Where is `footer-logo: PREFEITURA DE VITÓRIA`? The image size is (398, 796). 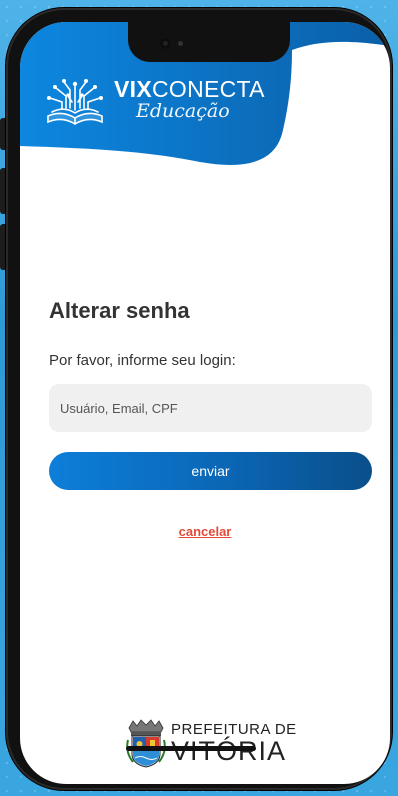 footer-logo: PREFEITURA DE VITÓRIA is located at coordinates (211, 743).